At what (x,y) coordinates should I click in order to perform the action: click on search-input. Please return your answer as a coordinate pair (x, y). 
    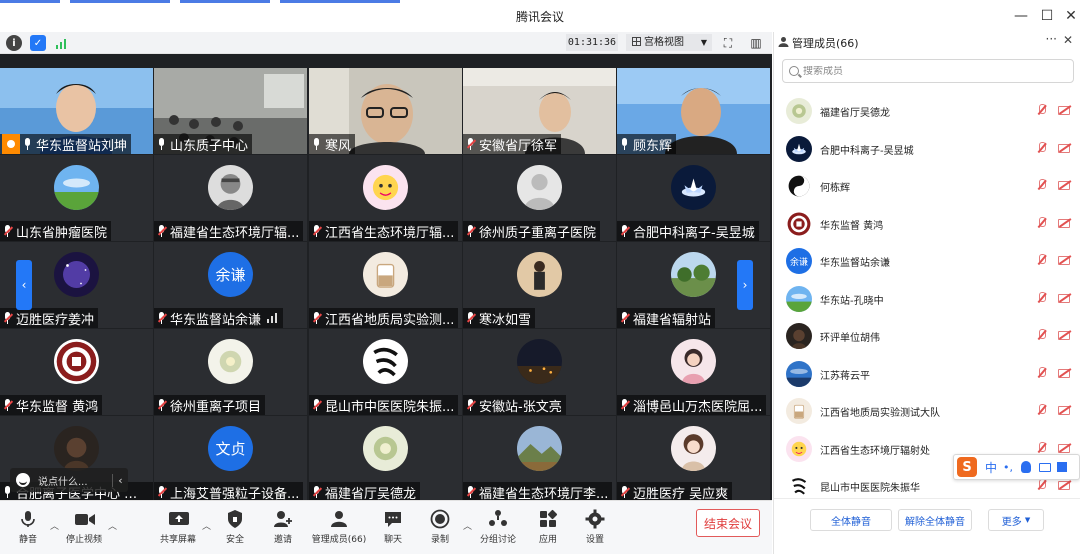
    Looking at the image, I should click on (928, 71).